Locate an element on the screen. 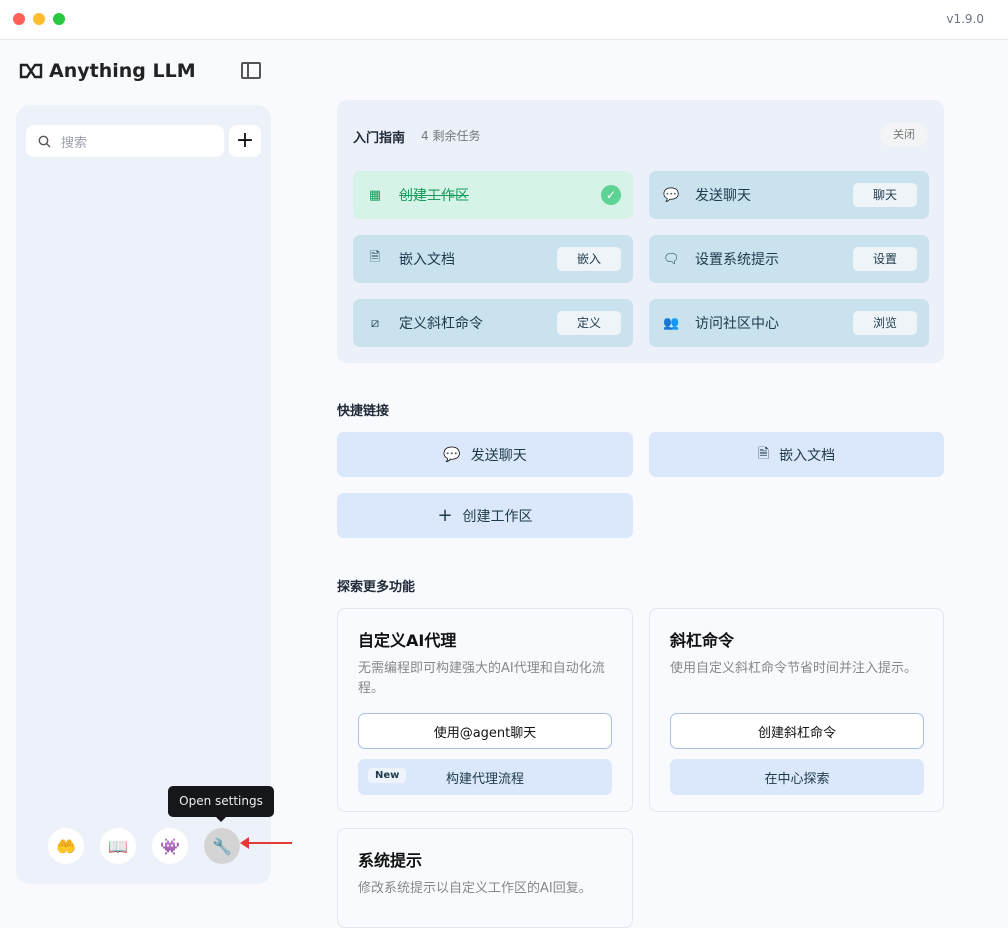  card-slash-commands: 斜杠命令 使用自定义斜杠命令节省时间并注入提示。 创建斜杠命令 在中心探索 is located at coordinates (796, 710).